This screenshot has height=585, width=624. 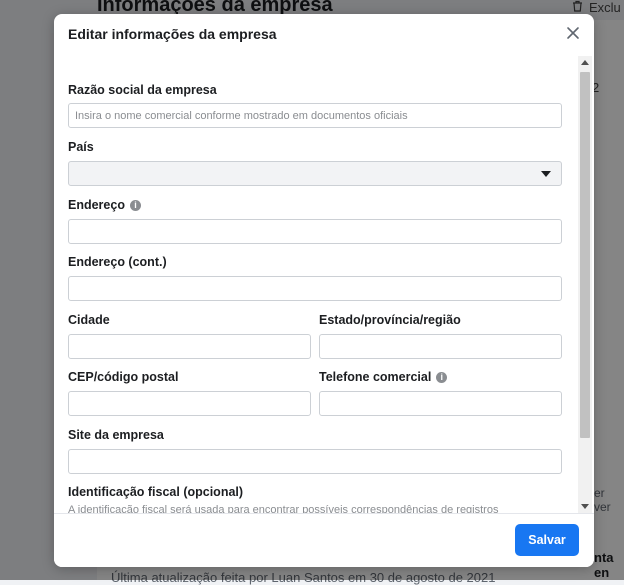 I want to click on scroll-up-icon, so click(x=585, y=62).